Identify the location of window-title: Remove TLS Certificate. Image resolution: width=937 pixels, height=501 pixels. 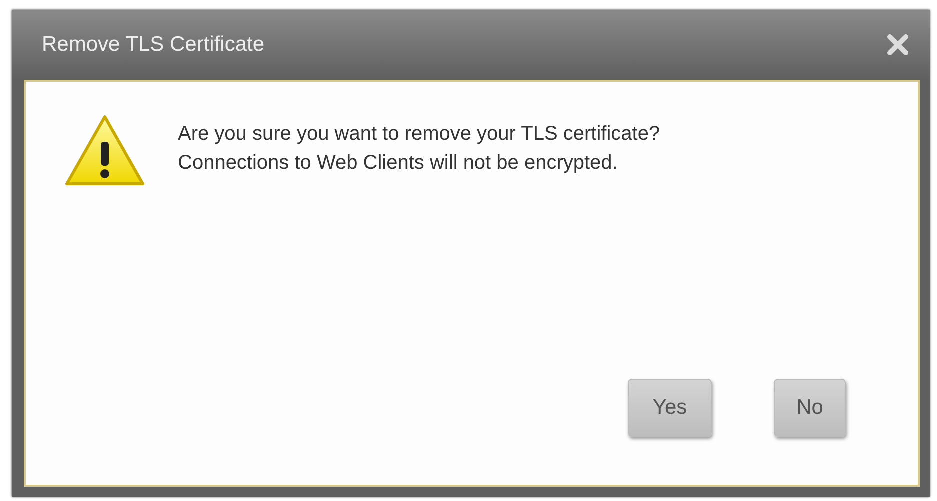
(153, 45).